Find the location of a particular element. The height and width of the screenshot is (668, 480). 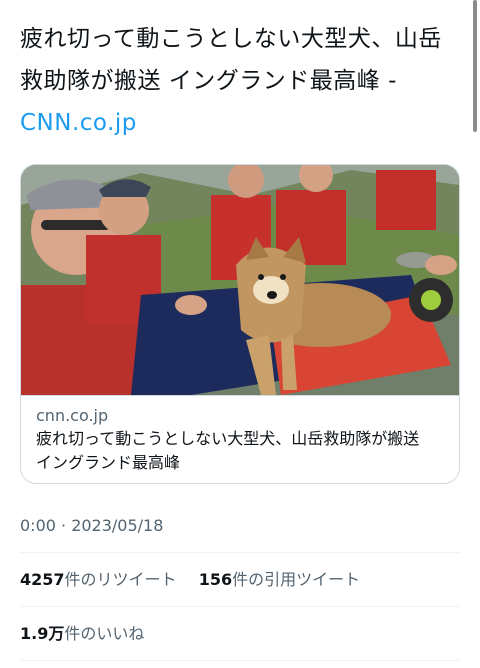

divider-bottom is located at coordinates (240, 660).